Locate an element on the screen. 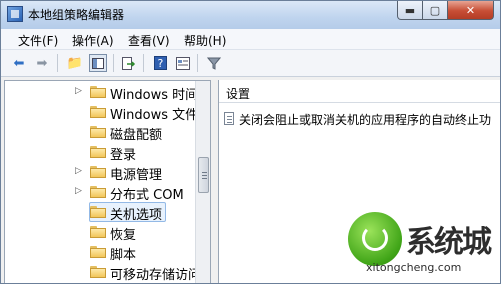 The width and height of the screenshot is (501, 284). watermark-url: xitongcheng.com is located at coordinates (414, 267).